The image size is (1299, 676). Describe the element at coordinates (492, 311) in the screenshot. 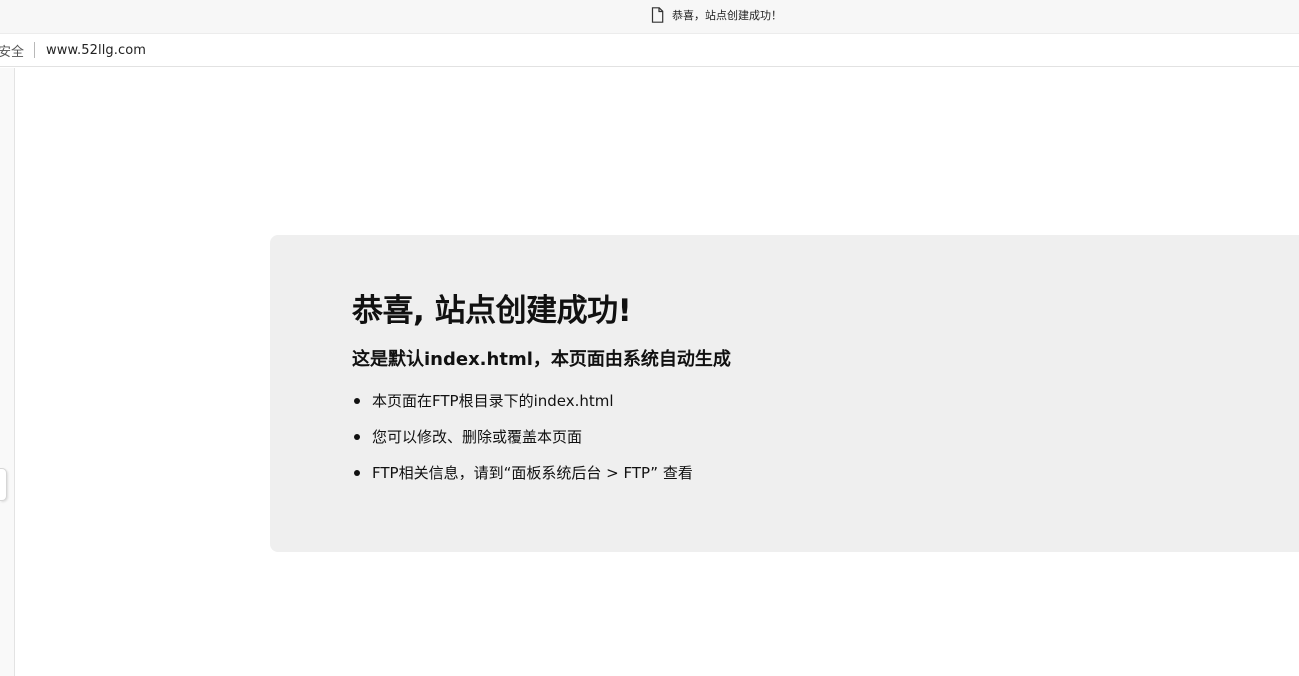

I see `page-title: 恭喜, 站点创建成功!` at that location.